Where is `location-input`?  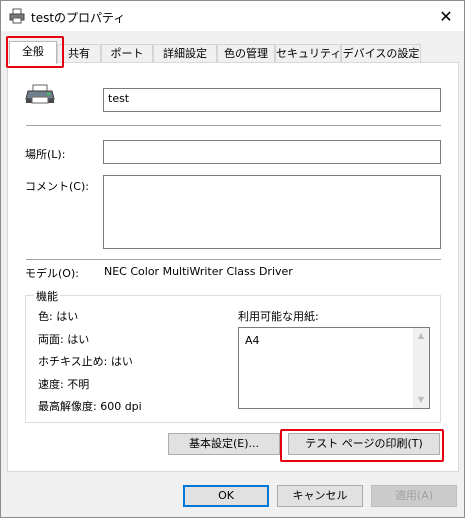
location-input is located at coordinates (272, 152).